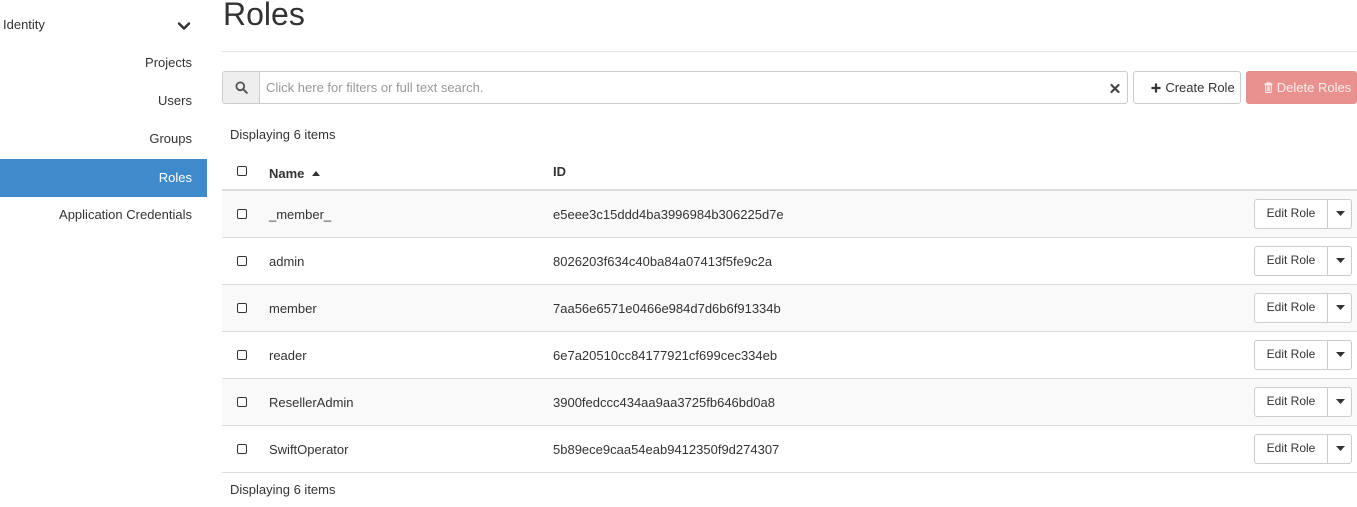 The image size is (1357, 507). Describe the element at coordinates (559, 171) in the screenshot. I see `column-header-id: ID` at that location.